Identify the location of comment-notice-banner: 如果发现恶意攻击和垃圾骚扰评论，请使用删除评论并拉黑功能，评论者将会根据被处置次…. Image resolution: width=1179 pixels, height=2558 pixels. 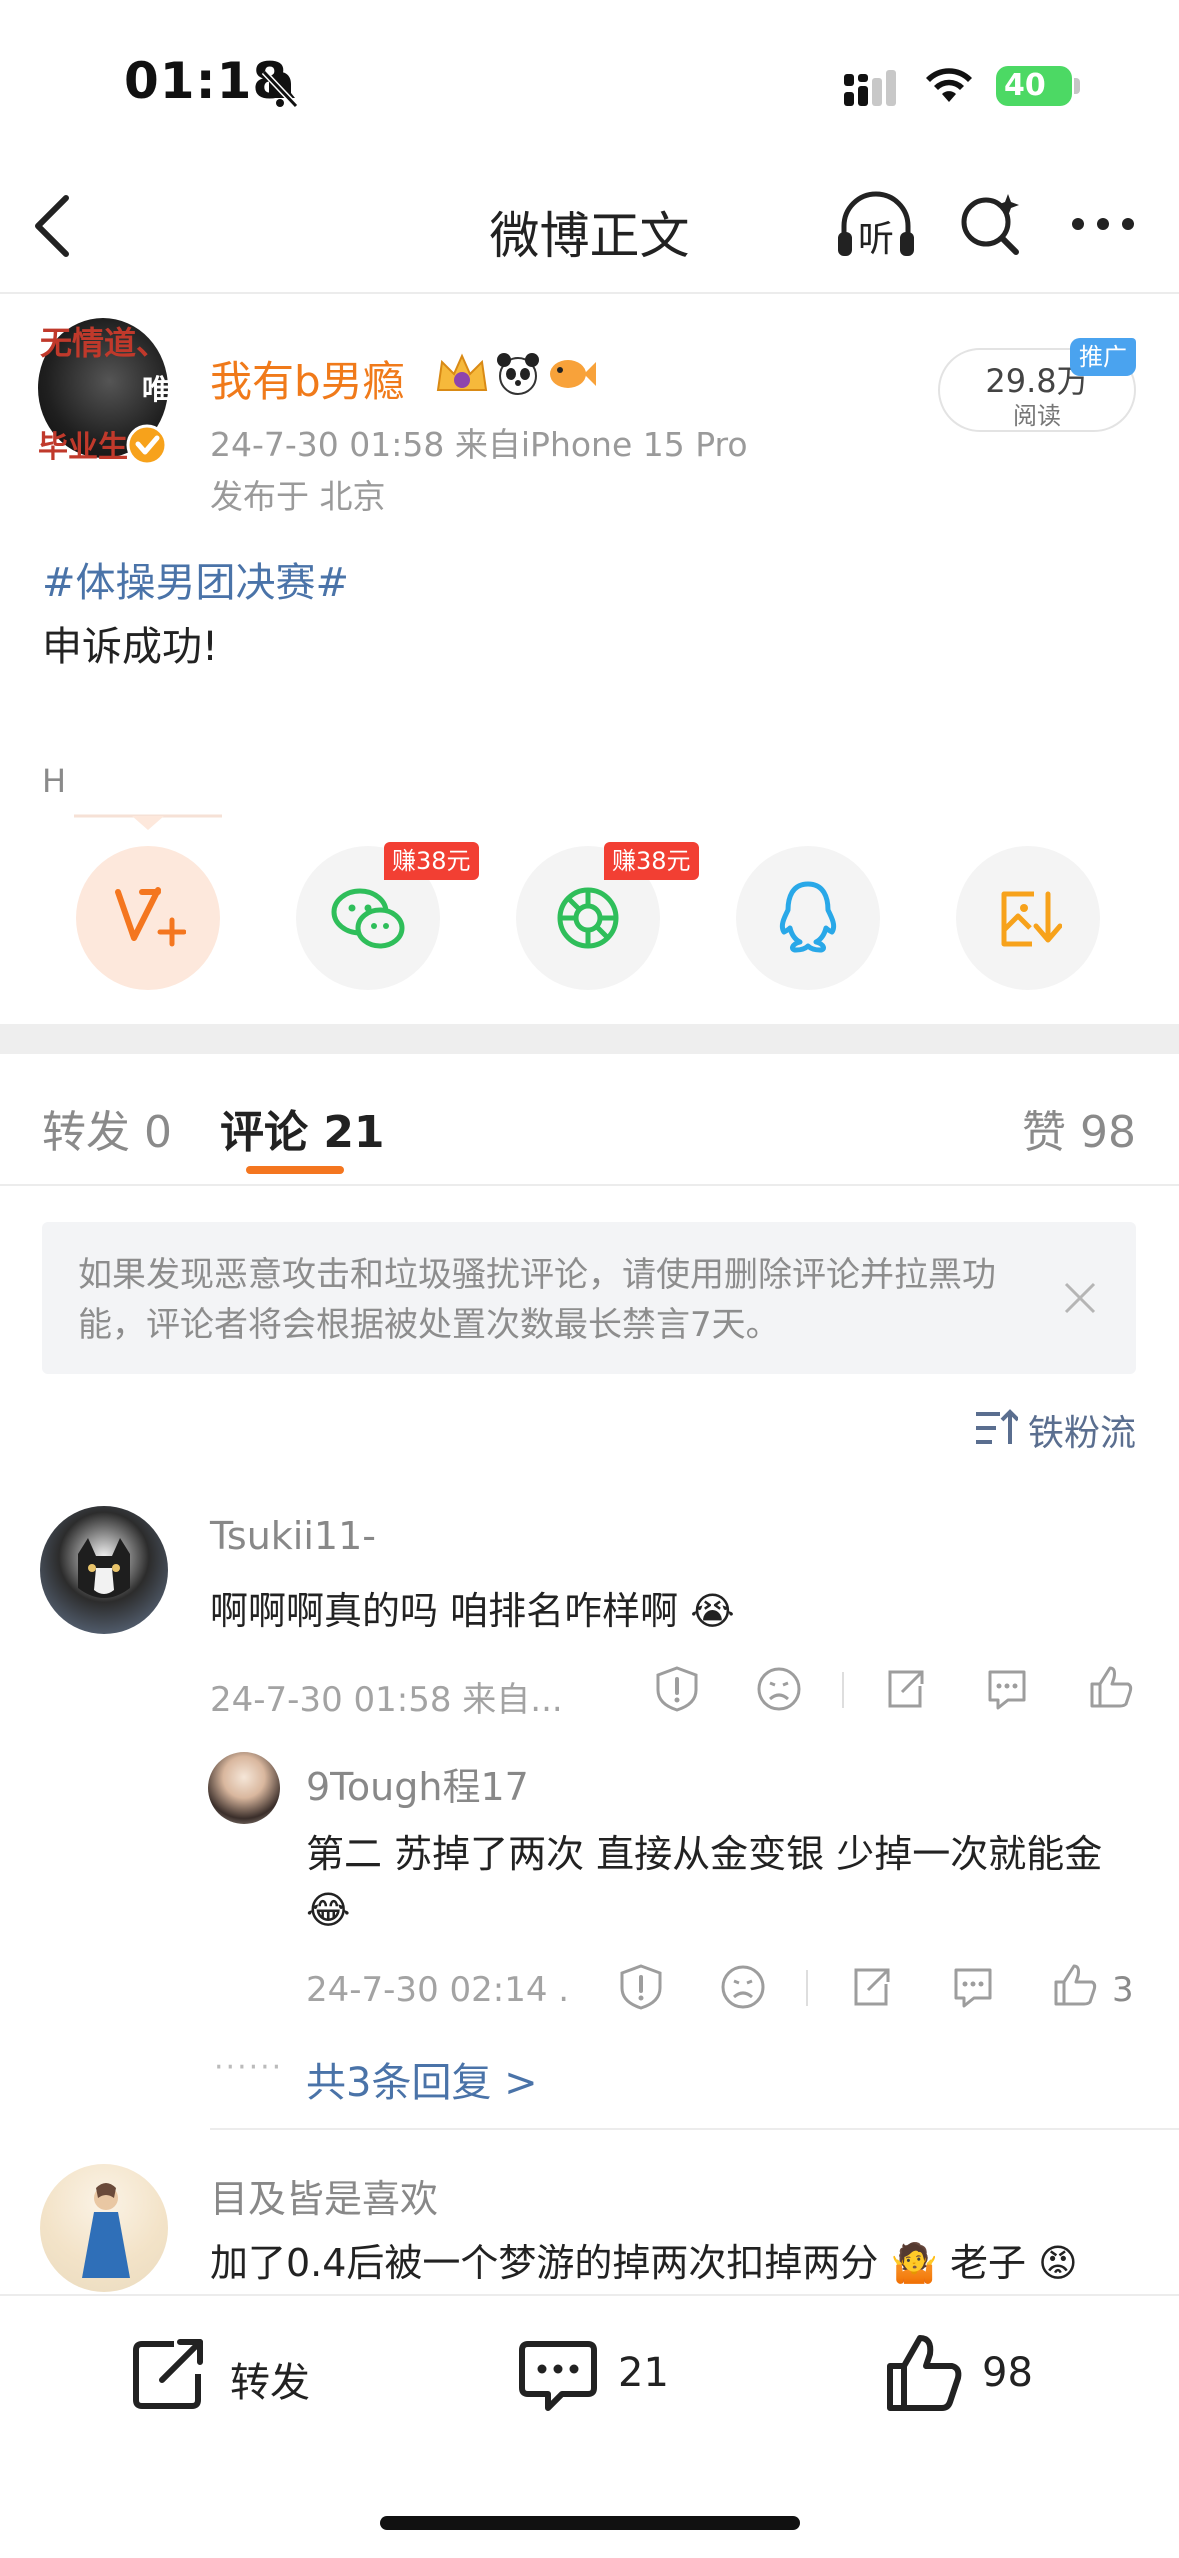
(589, 1298).